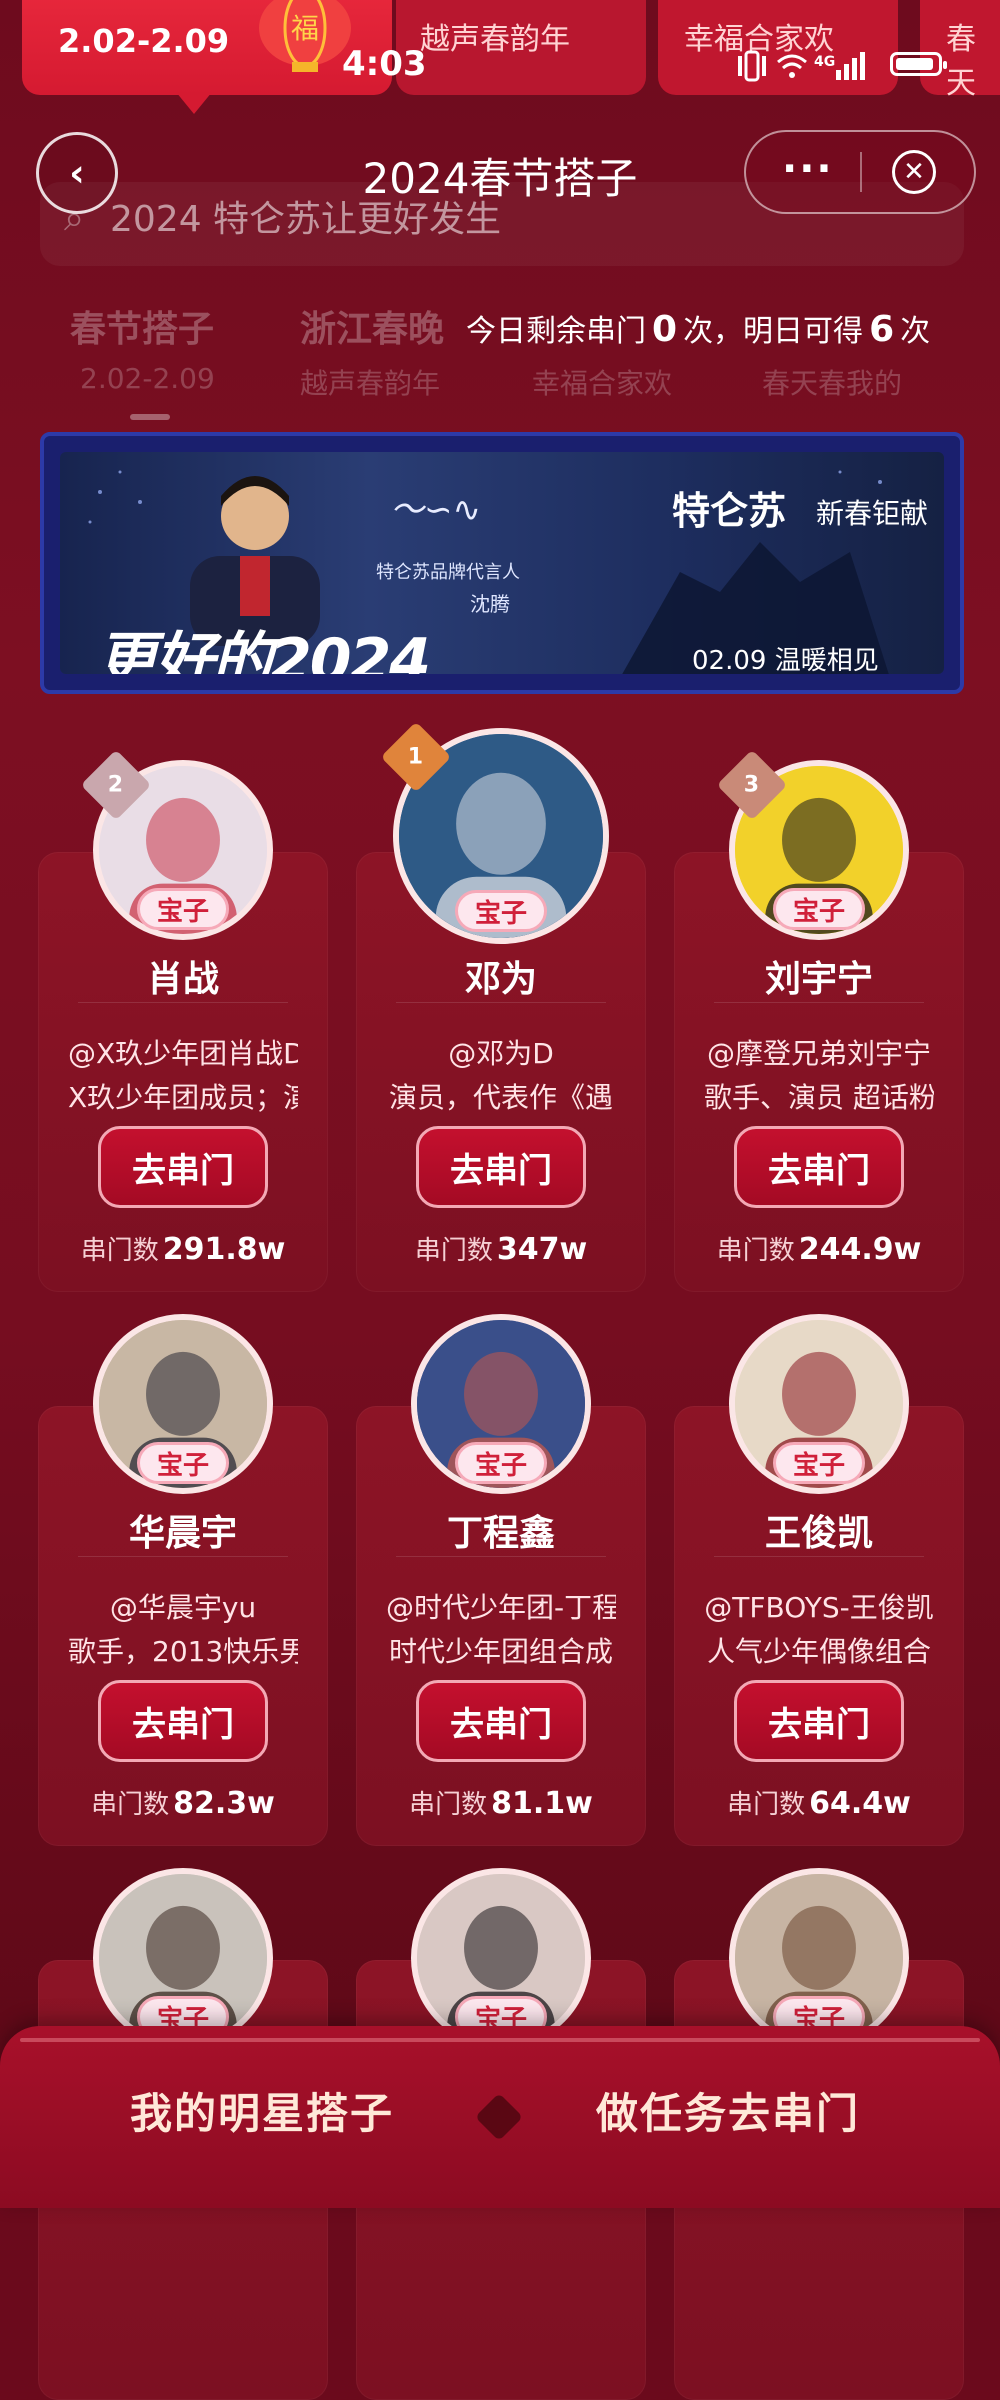 The height and width of the screenshot is (2400, 1000). Describe the element at coordinates (372, 326) in the screenshot. I see `tab-zhejiang-gala: 浙江春晚` at that location.